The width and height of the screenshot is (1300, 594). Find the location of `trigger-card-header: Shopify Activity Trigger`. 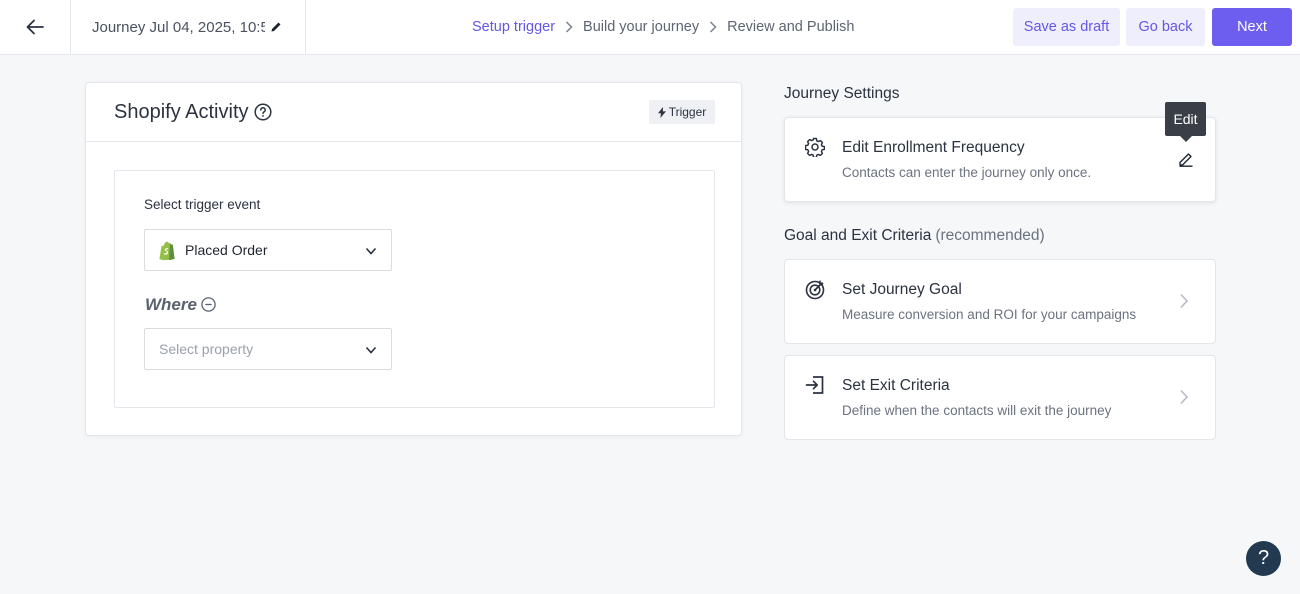

trigger-card-header: Shopify Activity Trigger is located at coordinates (413, 112).